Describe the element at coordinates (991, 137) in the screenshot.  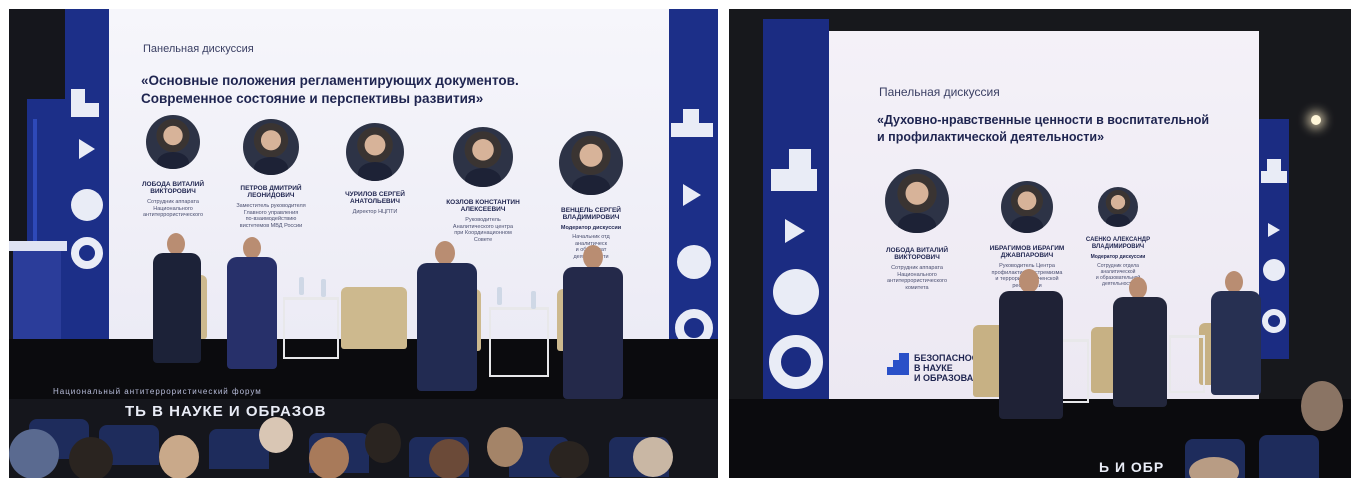
I see `screen-title-line2: и профилактической деятельности»` at that location.